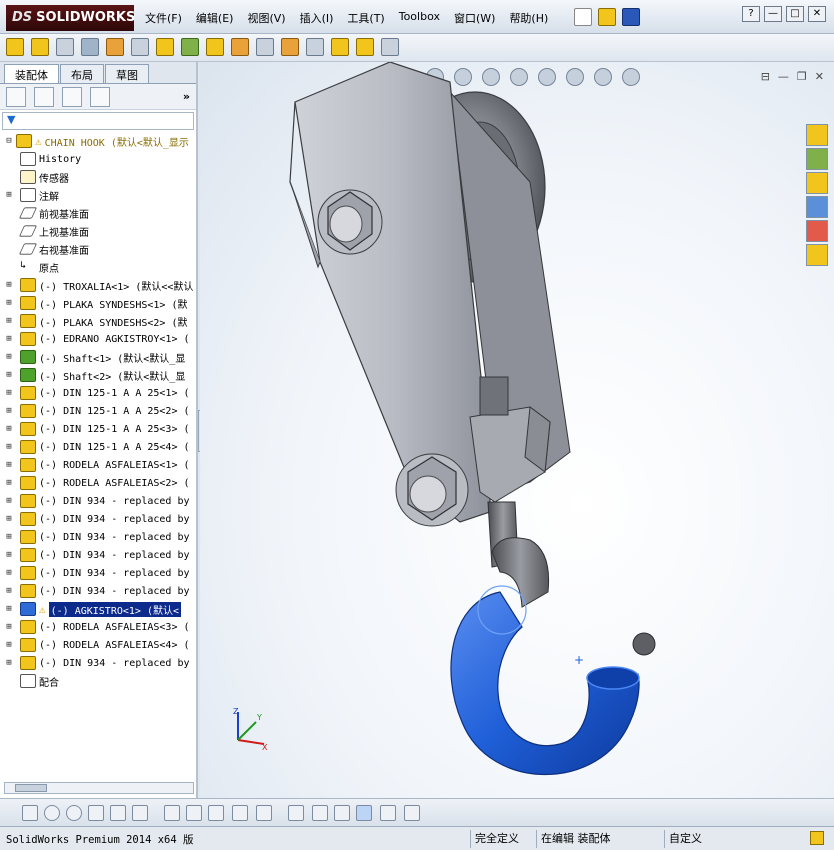 This screenshot has width=834, height=850. I want to click on circle-icon, so click(52, 813).